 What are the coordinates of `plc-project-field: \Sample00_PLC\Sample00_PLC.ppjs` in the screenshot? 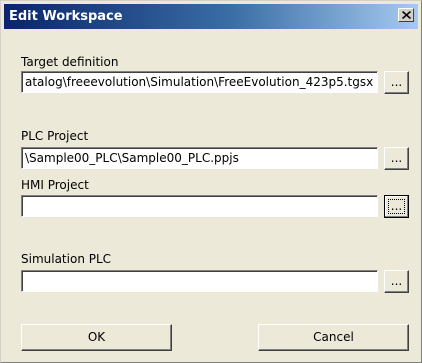 It's located at (199, 158).